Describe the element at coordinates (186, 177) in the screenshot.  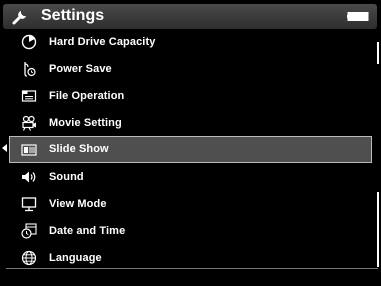
I see `menu-item-sound: Sound` at that location.